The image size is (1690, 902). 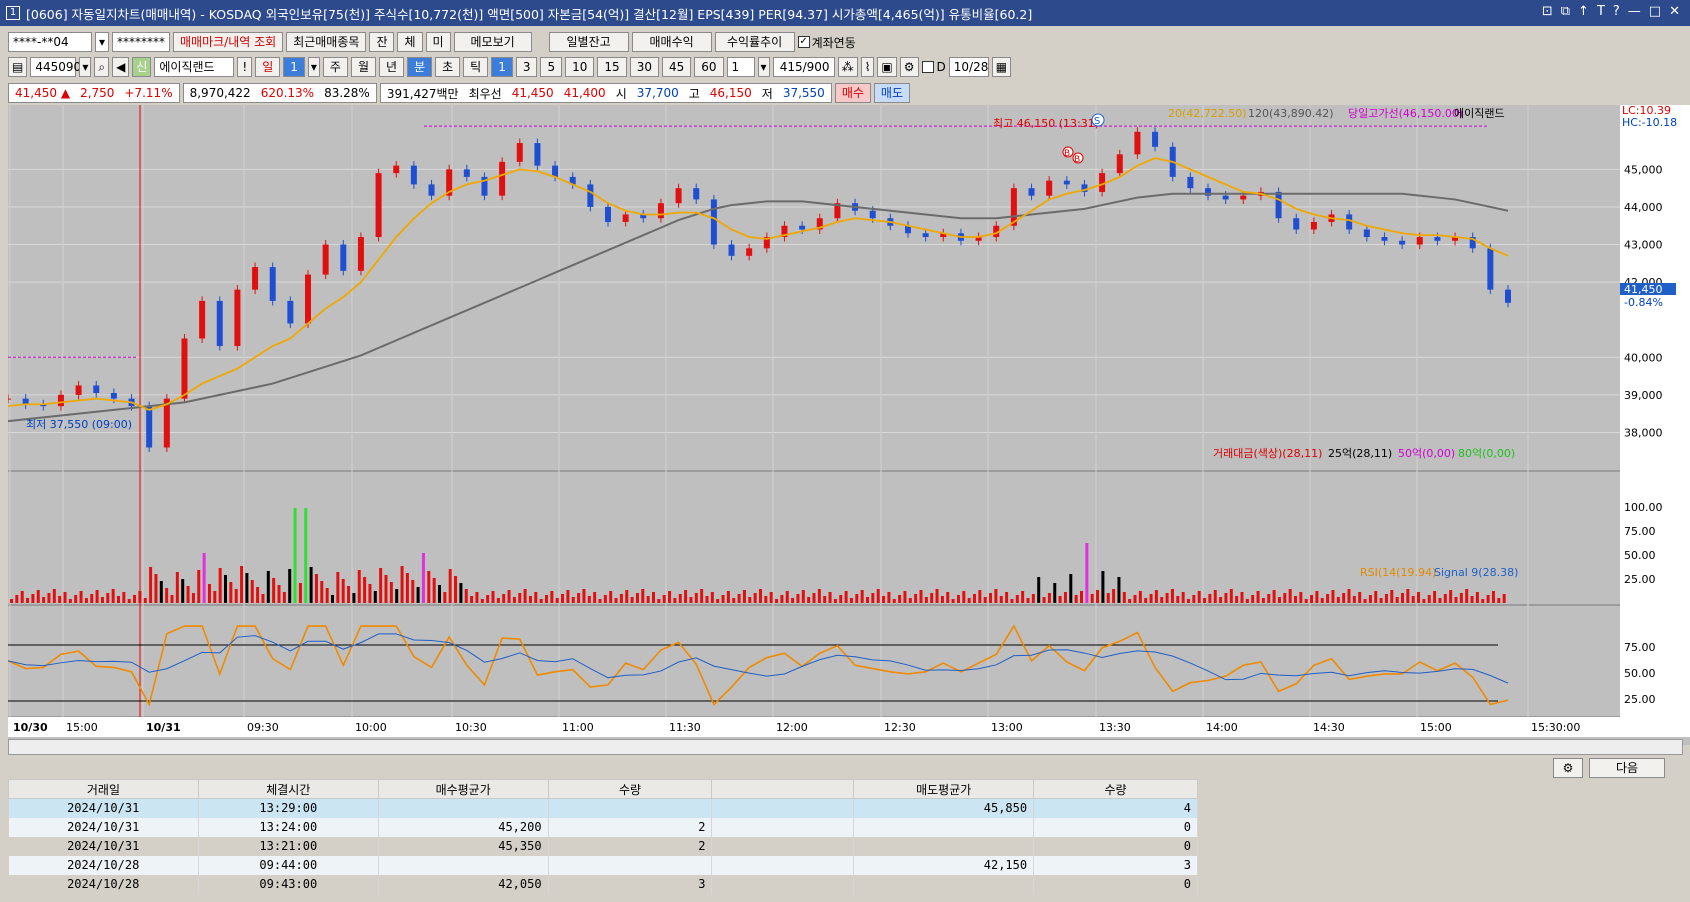 I want to click on code-dropdown-icon: ▾, so click(x=85, y=67).